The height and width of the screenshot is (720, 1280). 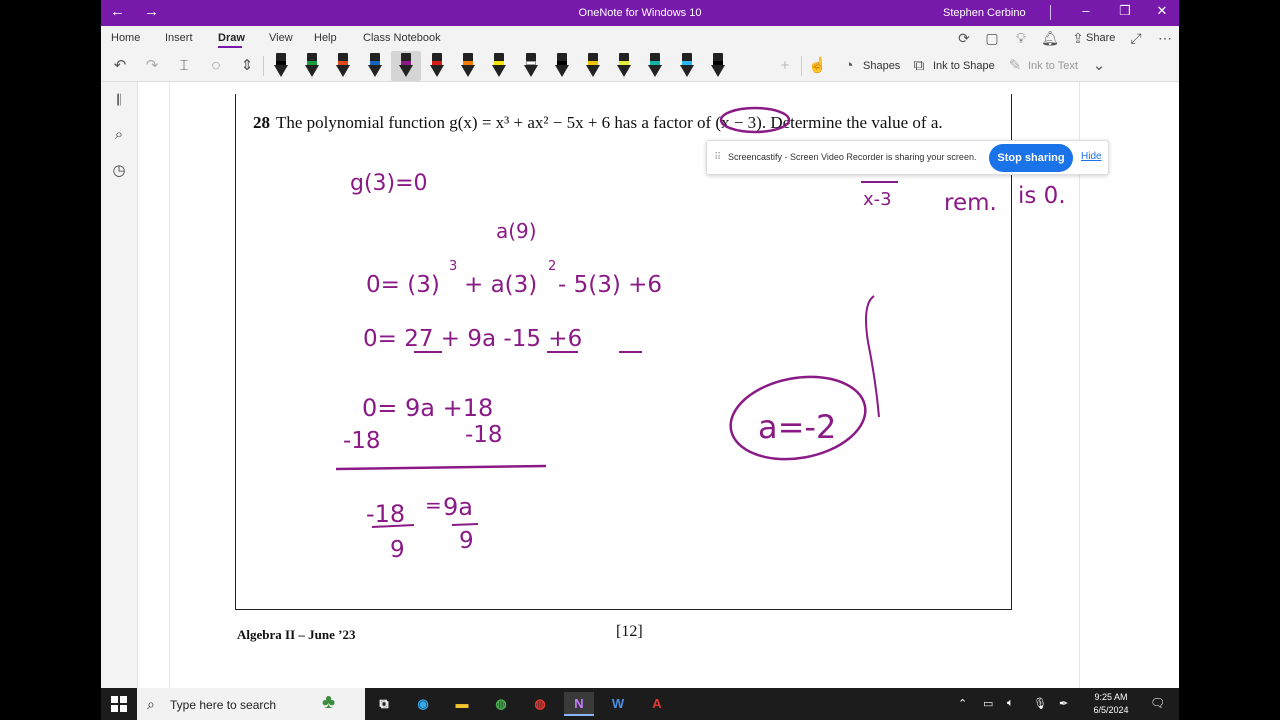 I want to click on highlighter-yellow-icon, so click(x=499, y=66).